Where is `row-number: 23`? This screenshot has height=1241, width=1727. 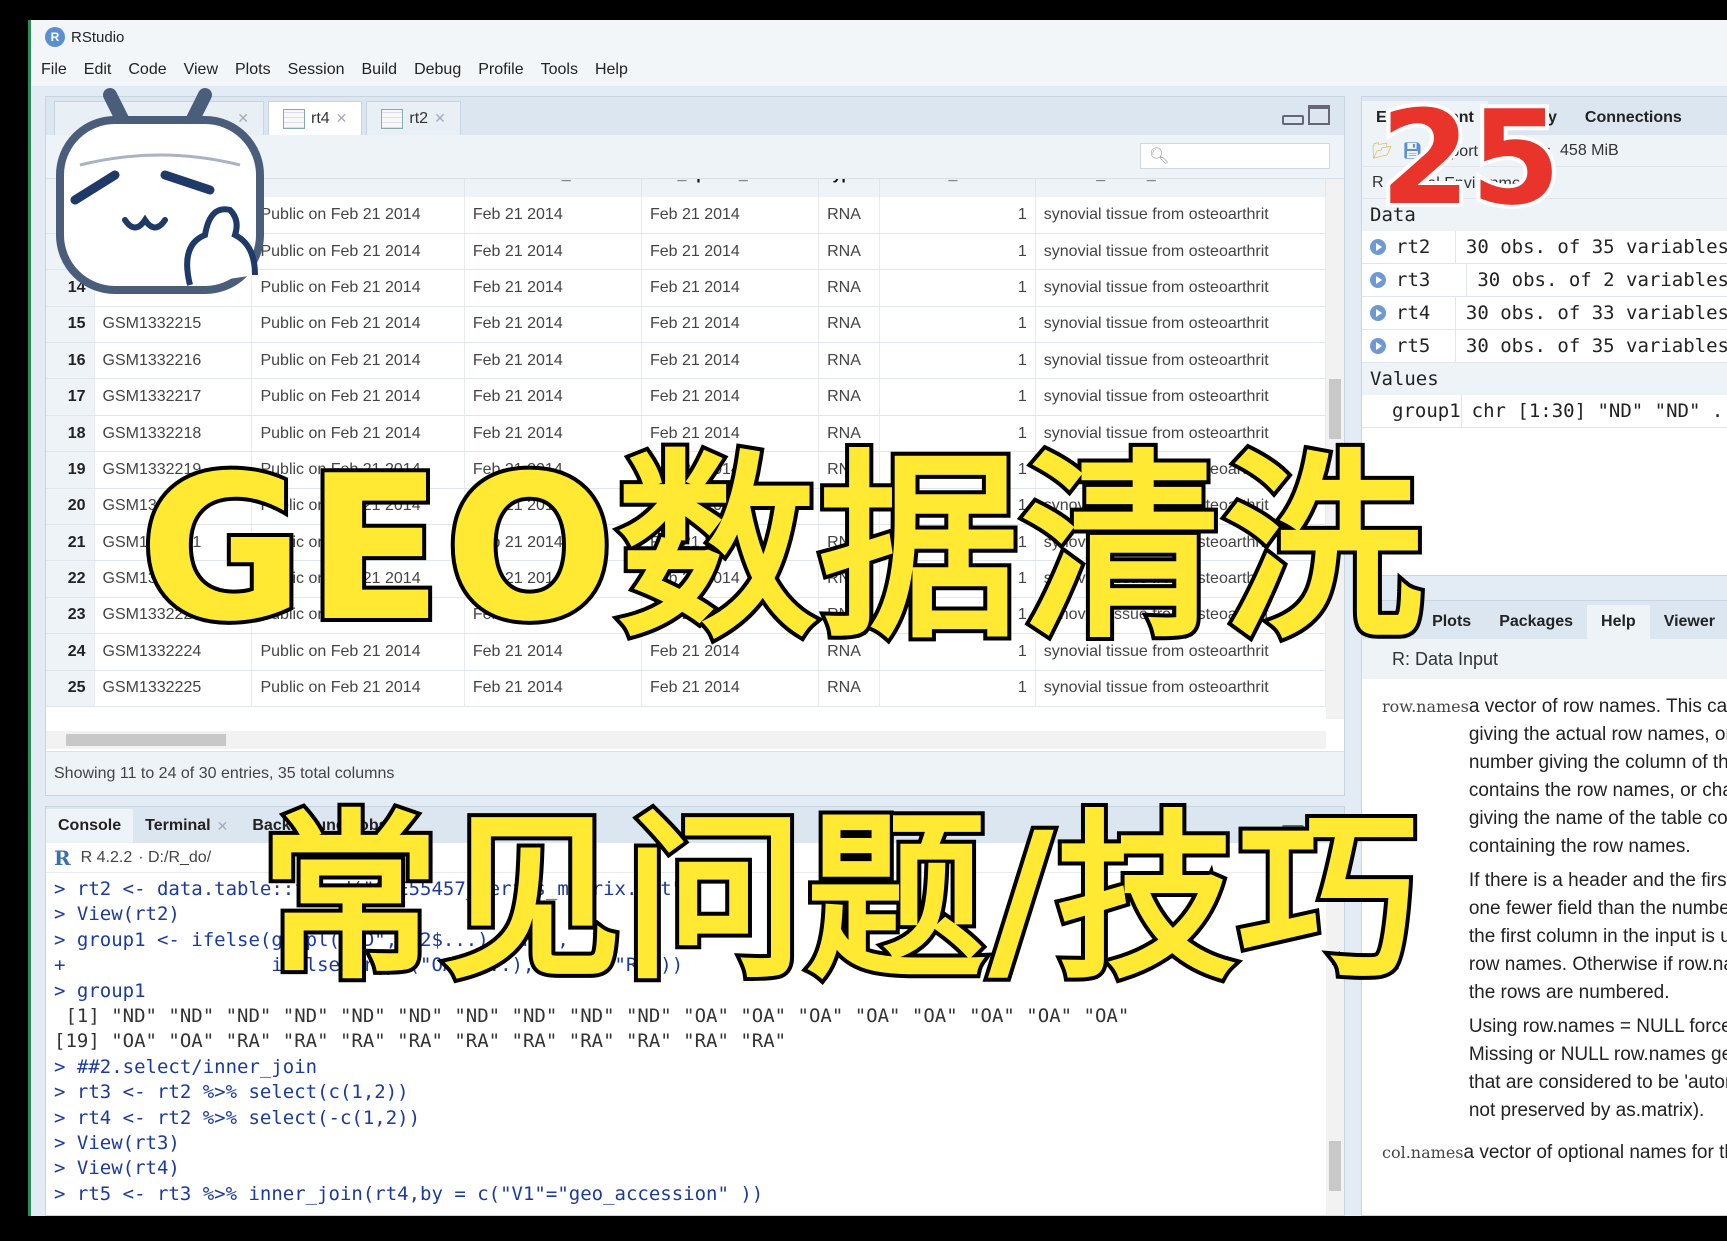
row-number: 23 is located at coordinates (70, 616).